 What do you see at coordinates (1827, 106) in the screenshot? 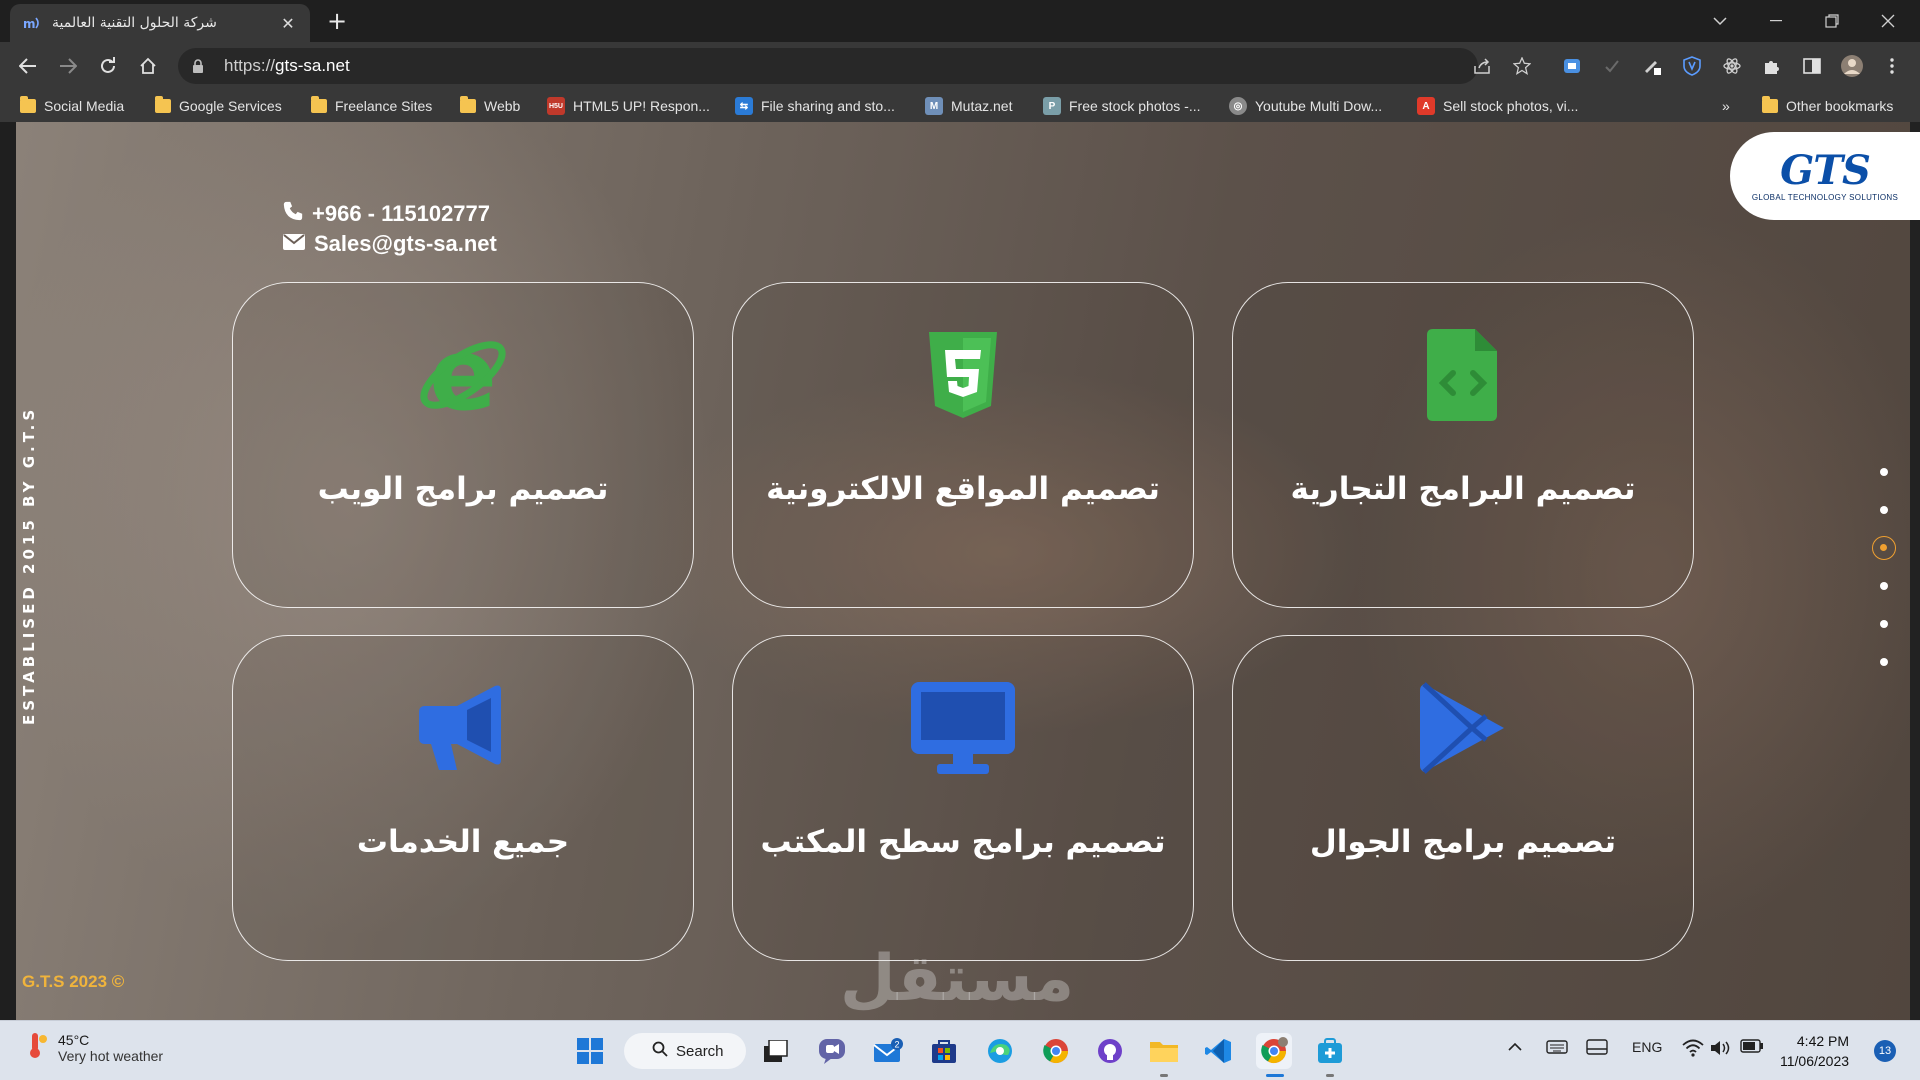
I see `other-bookmarks-folder: Other bookmarks` at bounding box center [1827, 106].